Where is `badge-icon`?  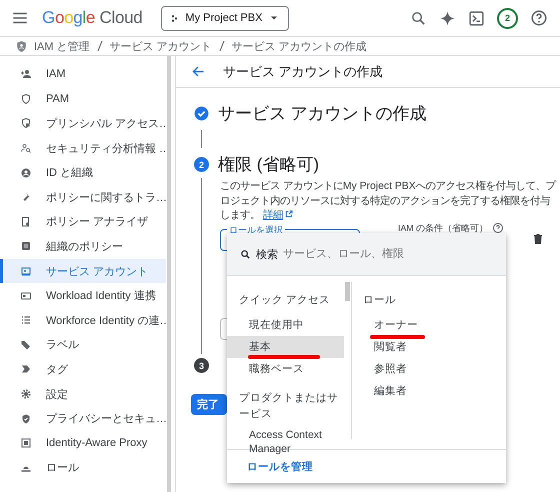
badge-icon is located at coordinates (26, 271).